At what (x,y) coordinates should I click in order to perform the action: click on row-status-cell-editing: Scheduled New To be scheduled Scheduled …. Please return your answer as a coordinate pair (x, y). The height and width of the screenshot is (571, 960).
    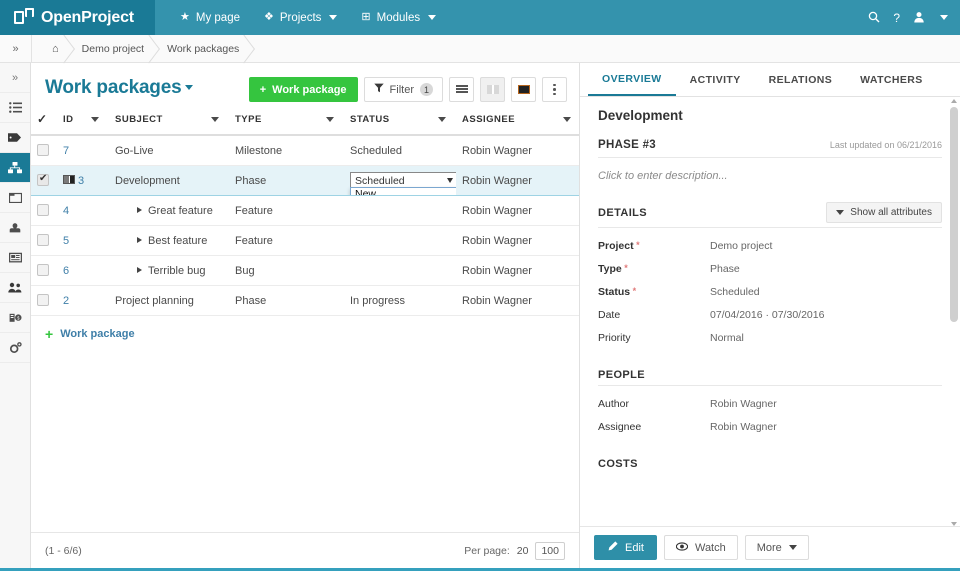
    Looking at the image, I should click on (400, 180).